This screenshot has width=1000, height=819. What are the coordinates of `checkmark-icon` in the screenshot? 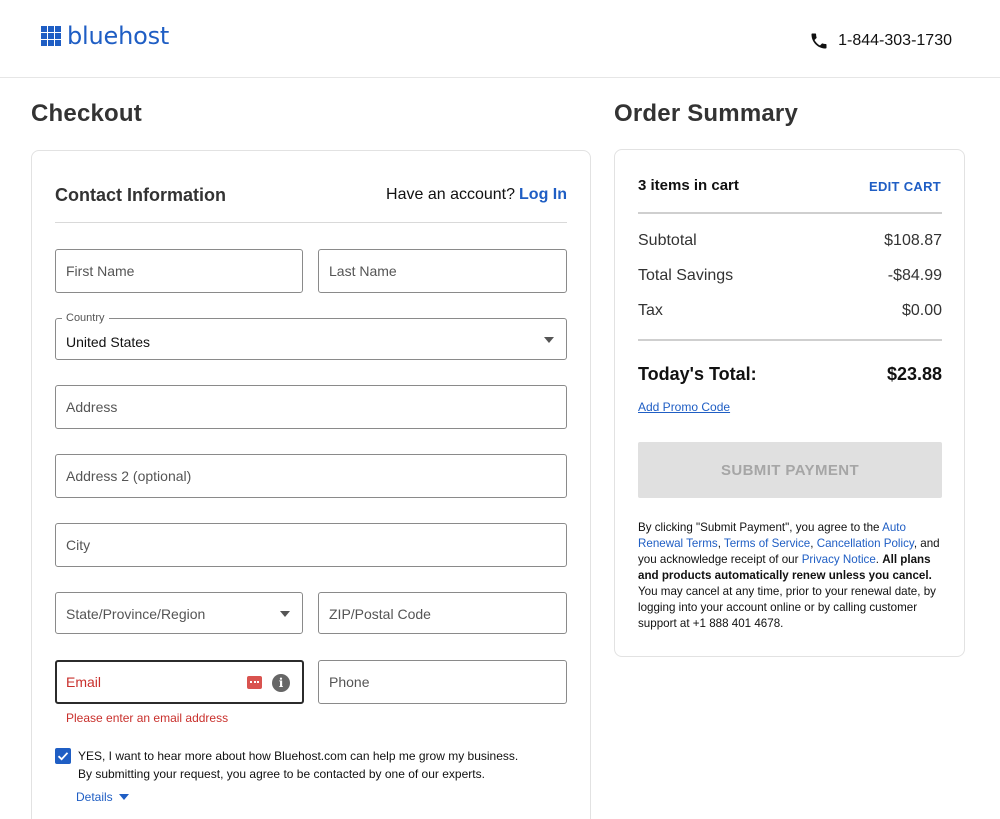 It's located at (63, 756).